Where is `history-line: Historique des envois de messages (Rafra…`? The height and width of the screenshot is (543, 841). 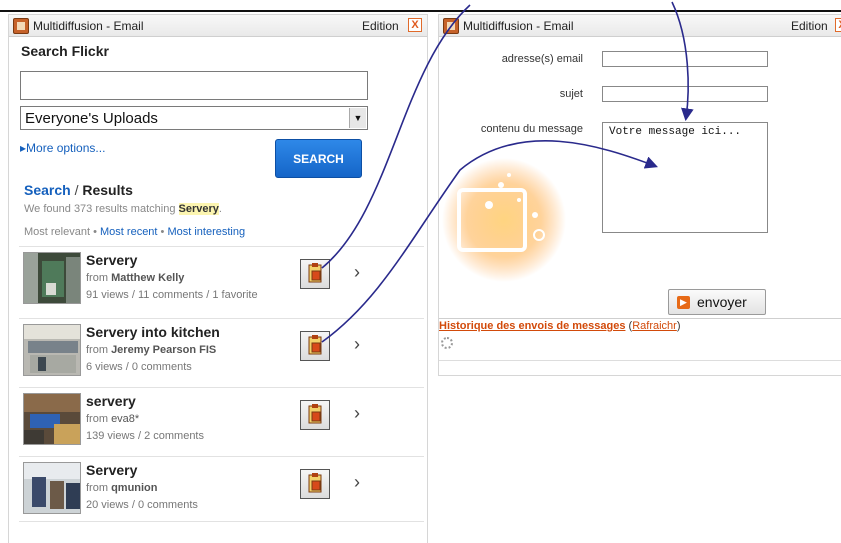
history-line: Historique des envois de messages (Rafra… is located at coordinates (560, 326).